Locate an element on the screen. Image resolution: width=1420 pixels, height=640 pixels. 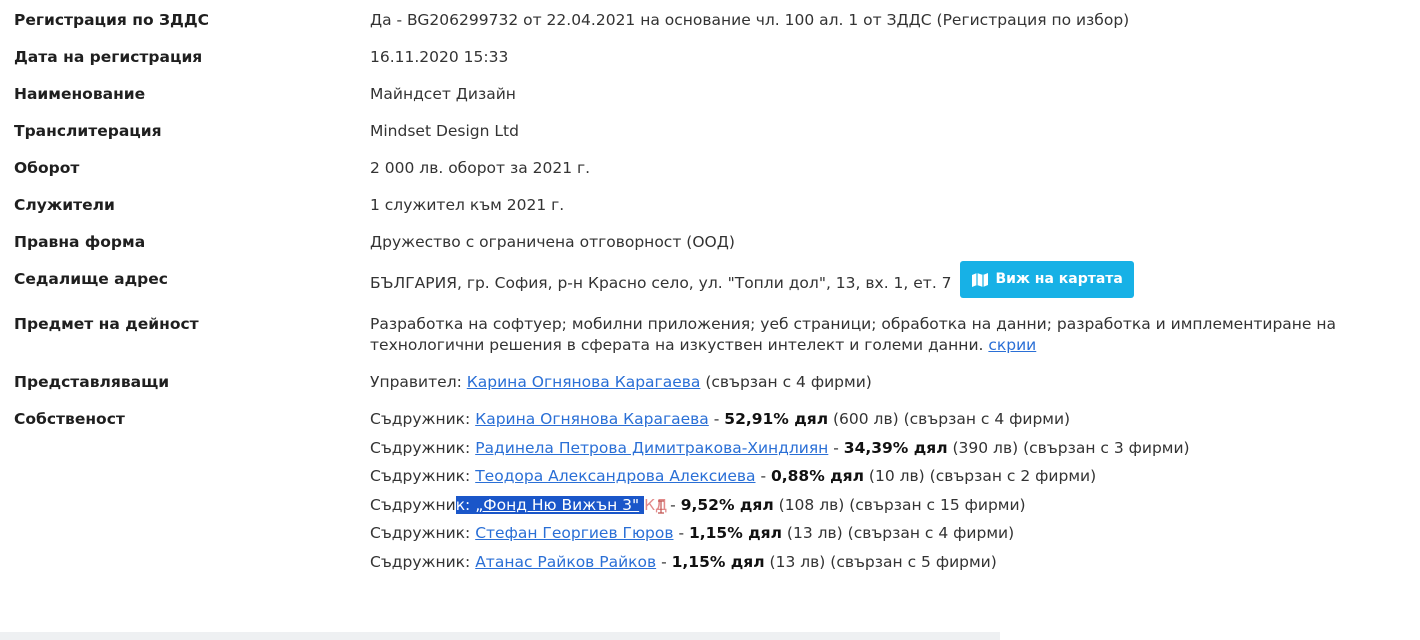
rep-person-link: Карина Огнянова Карагаева is located at coordinates (584, 382).